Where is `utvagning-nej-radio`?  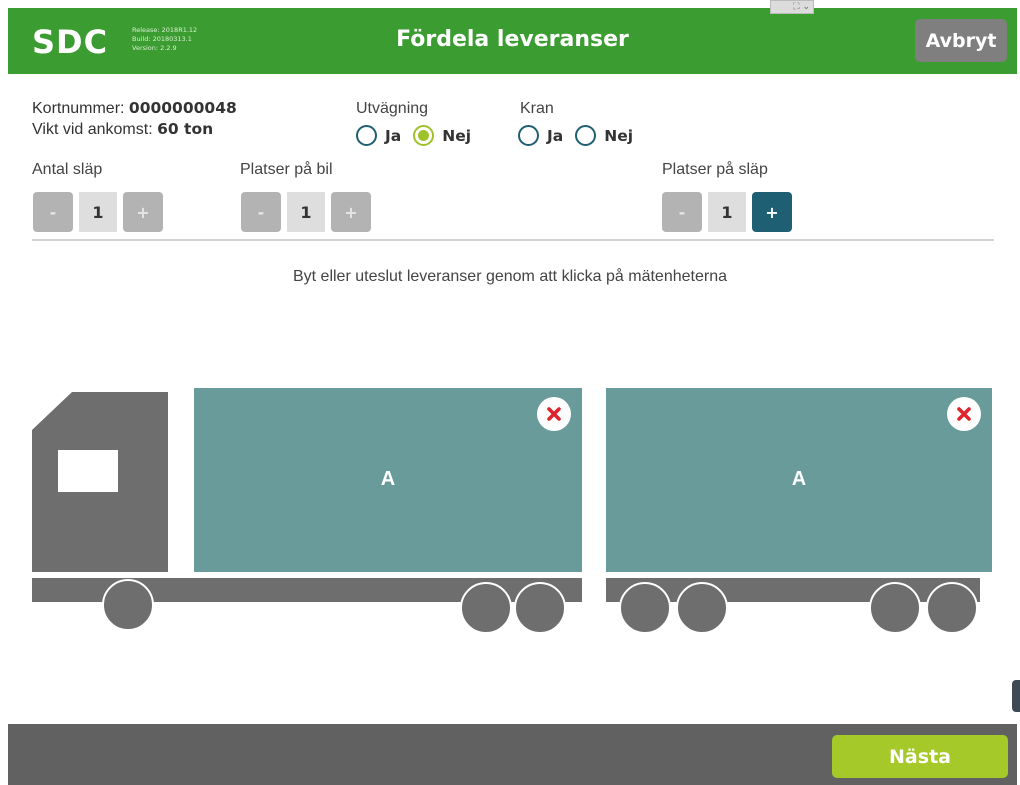 utvagning-nej-radio is located at coordinates (424, 135).